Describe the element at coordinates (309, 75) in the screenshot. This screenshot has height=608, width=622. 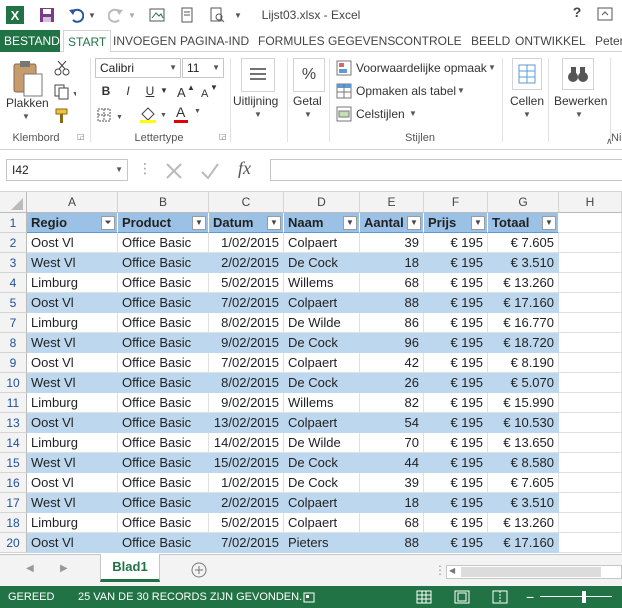
I see `number-format-icon: %` at that location.